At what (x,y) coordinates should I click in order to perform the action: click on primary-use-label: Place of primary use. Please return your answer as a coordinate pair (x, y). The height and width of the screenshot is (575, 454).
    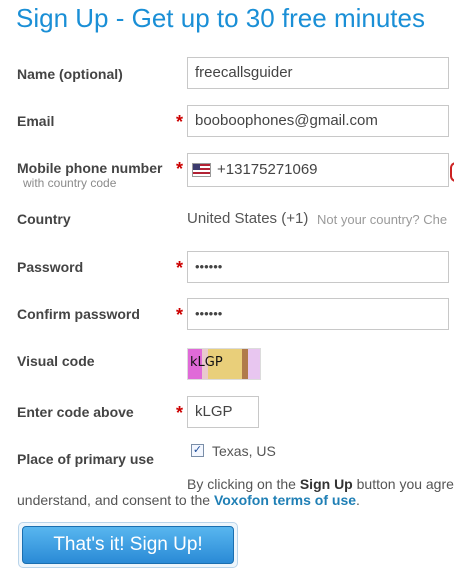
    Looking at the image, I should click on (85, 459).